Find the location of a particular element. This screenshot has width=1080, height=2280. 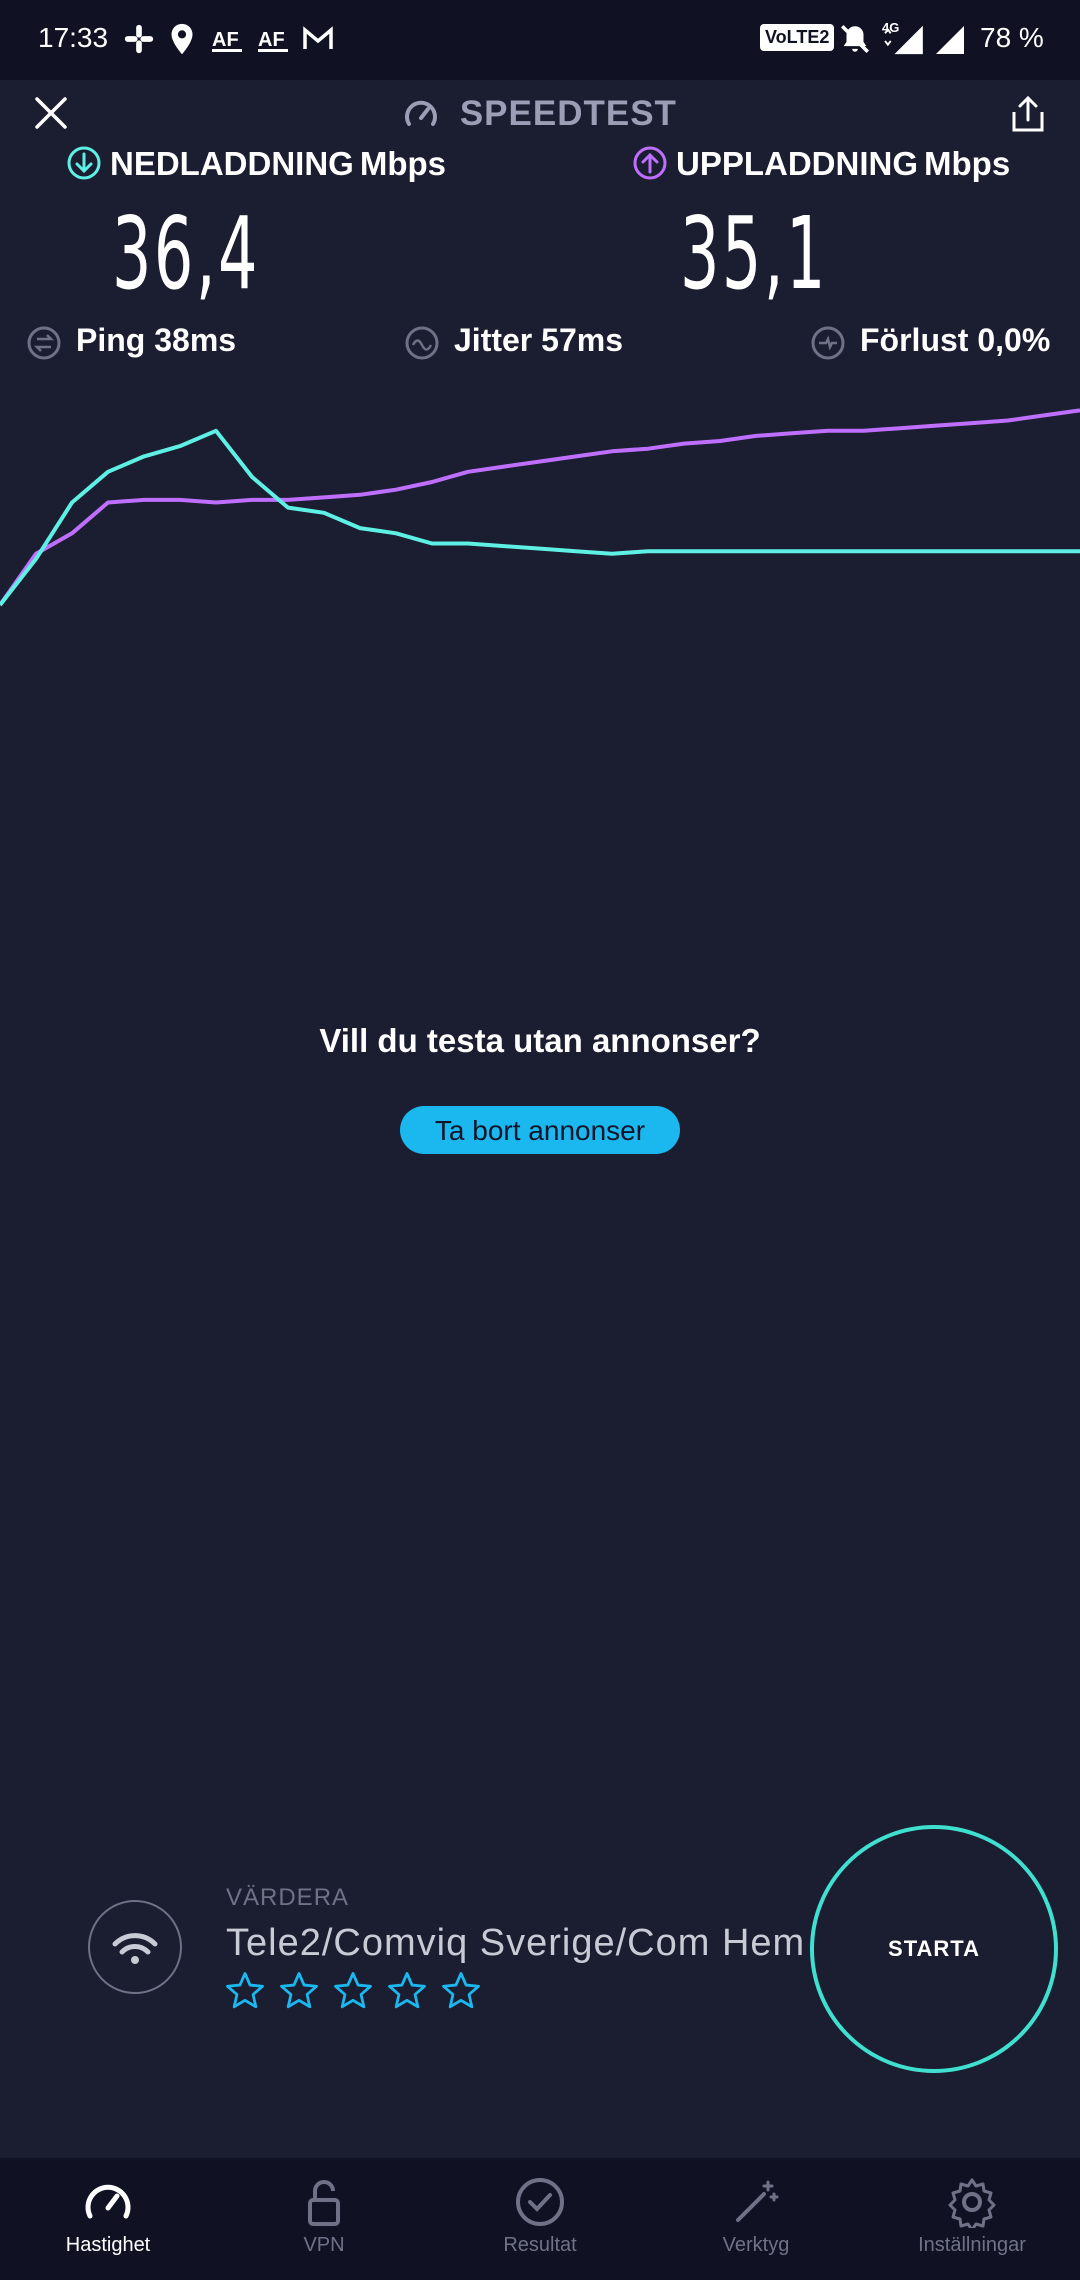

mute-icon is located at coordinates (855, 39).